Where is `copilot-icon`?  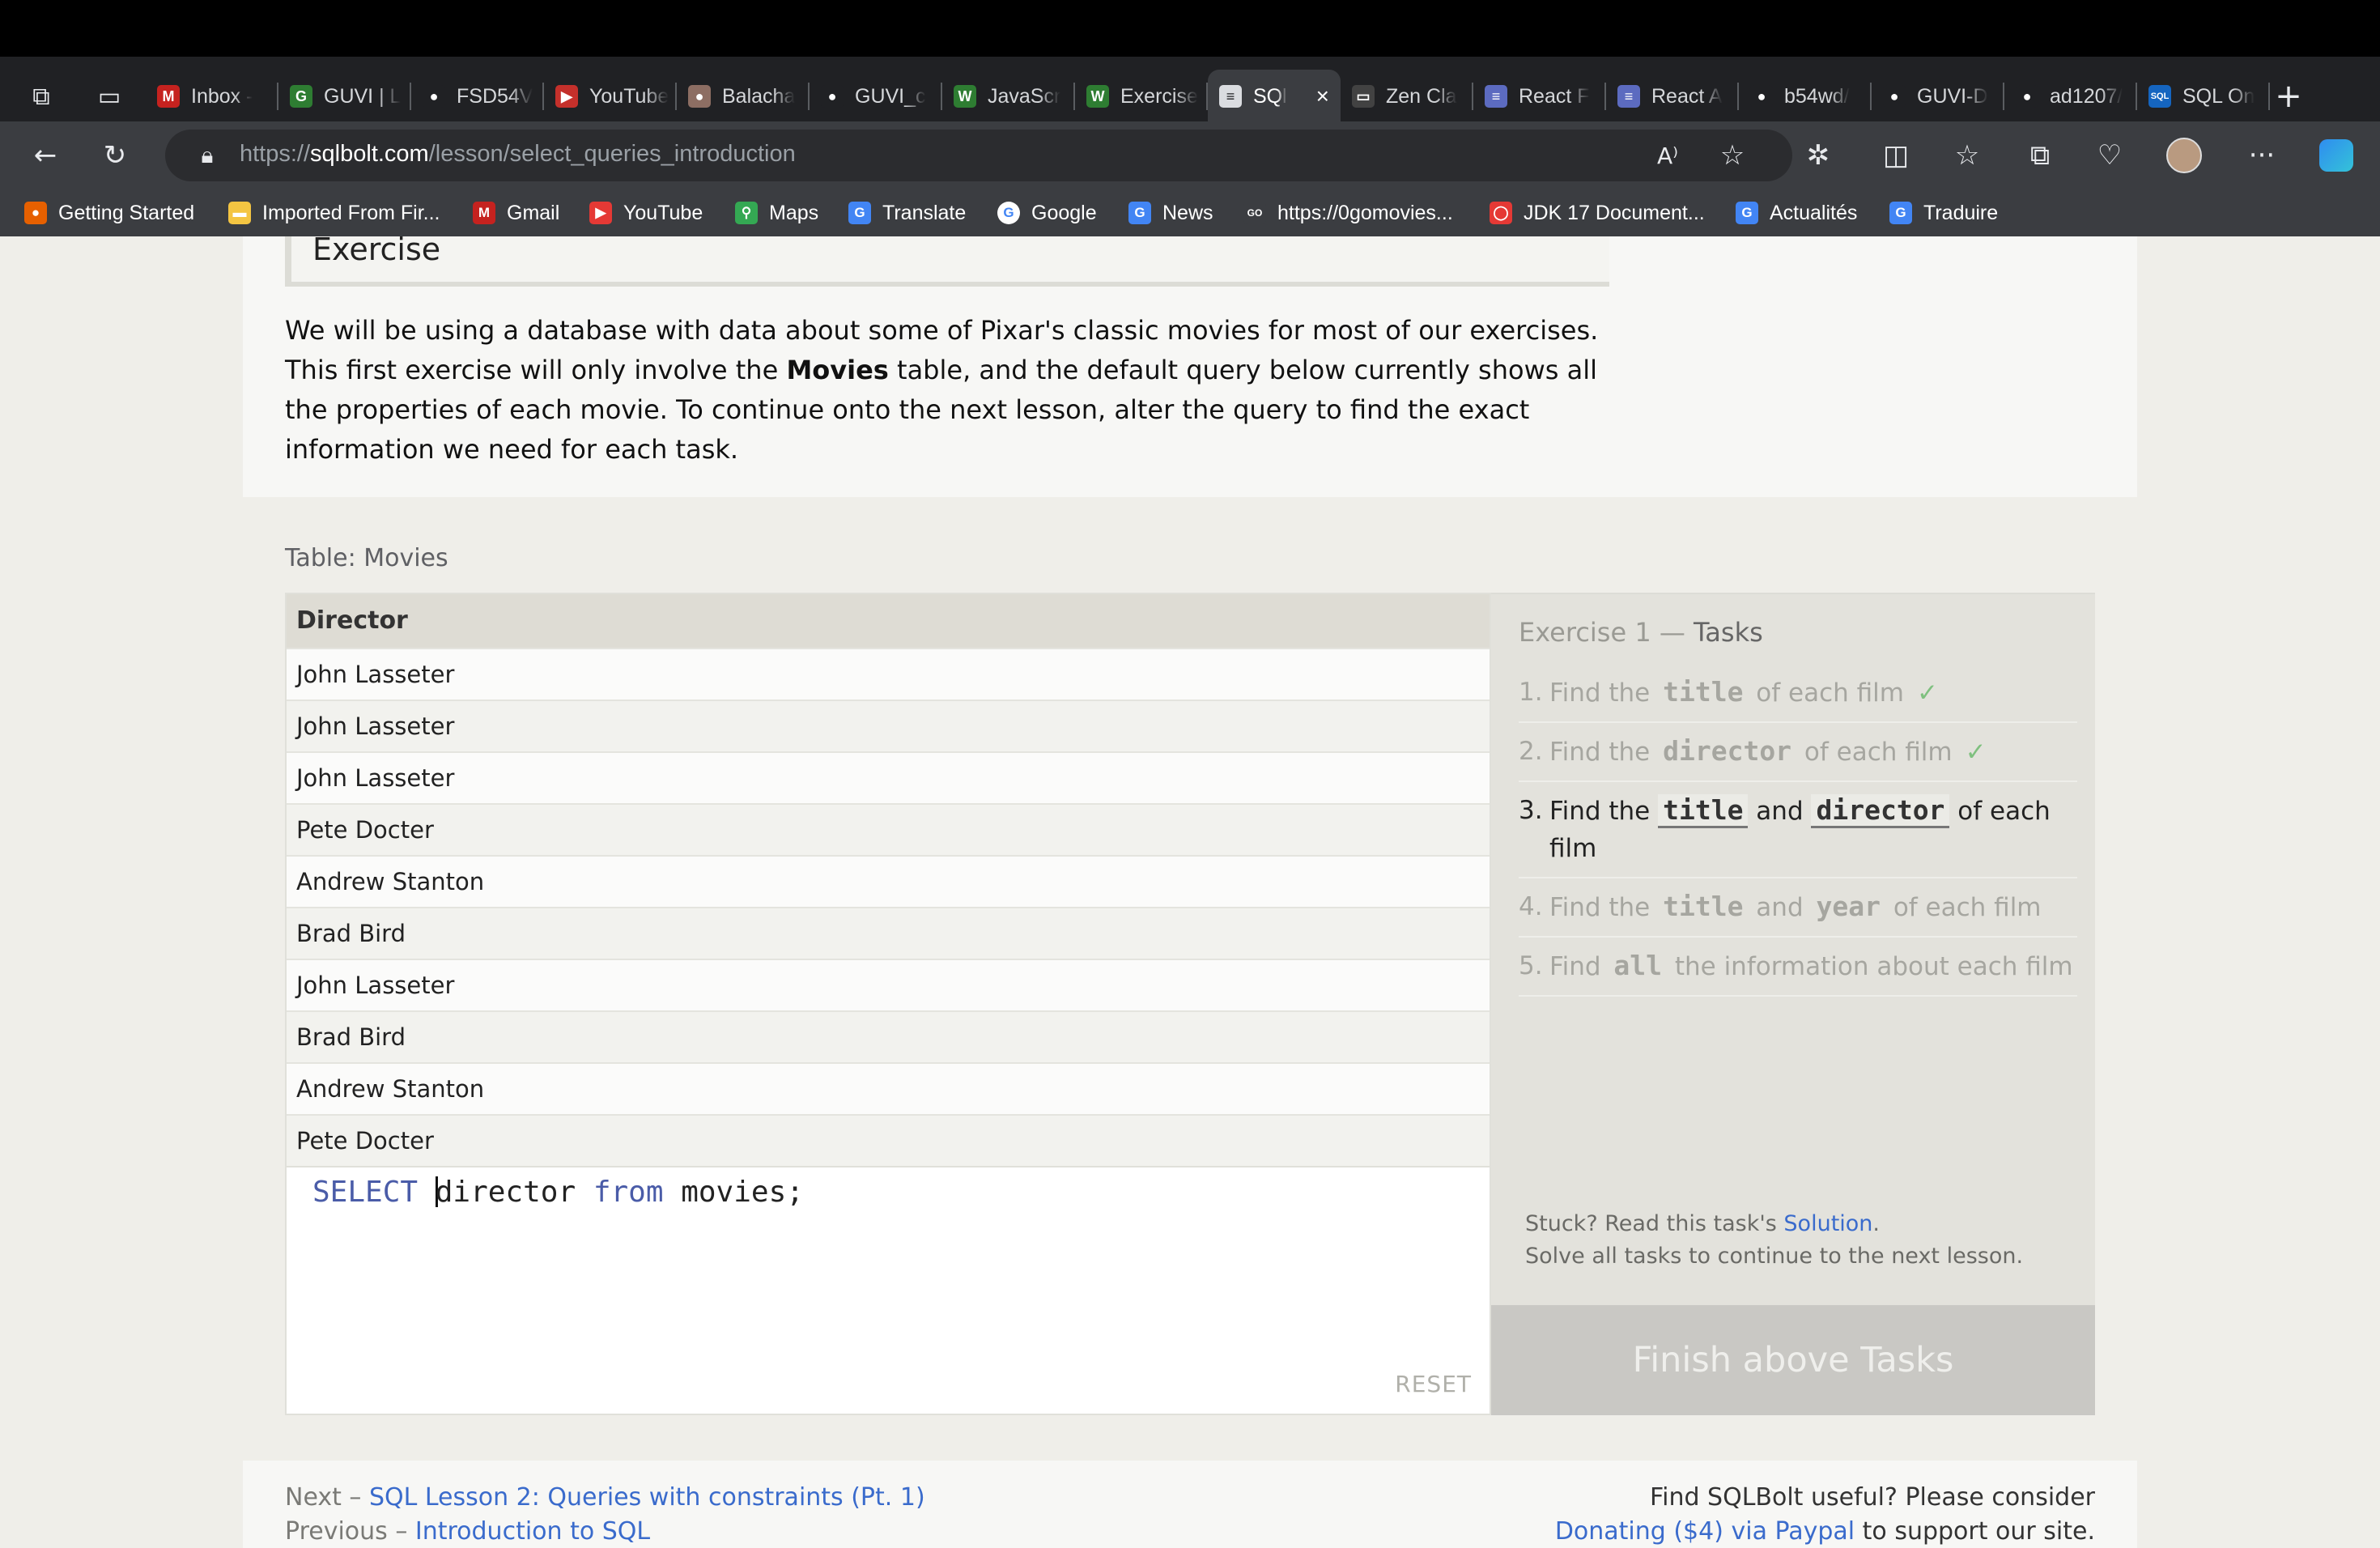
copilot-icon is located at coordinates (2336, 155).